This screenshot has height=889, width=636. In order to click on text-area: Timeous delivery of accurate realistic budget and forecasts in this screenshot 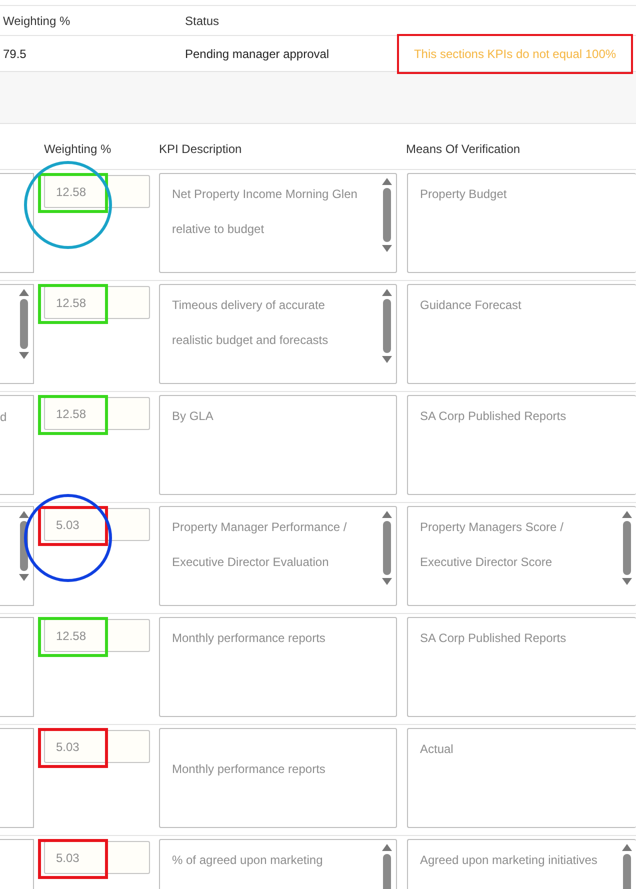, I will do `click(278, 334)`.